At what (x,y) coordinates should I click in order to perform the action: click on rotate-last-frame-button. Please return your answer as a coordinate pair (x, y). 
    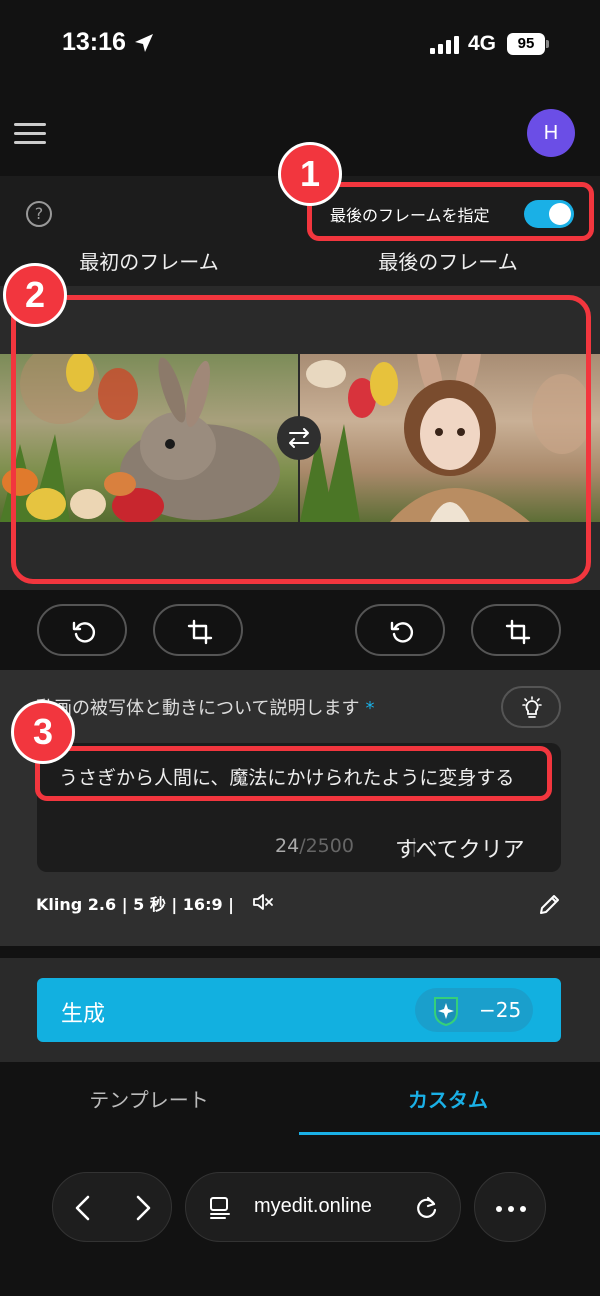
    Looking at the image, I should click on (400, 630).